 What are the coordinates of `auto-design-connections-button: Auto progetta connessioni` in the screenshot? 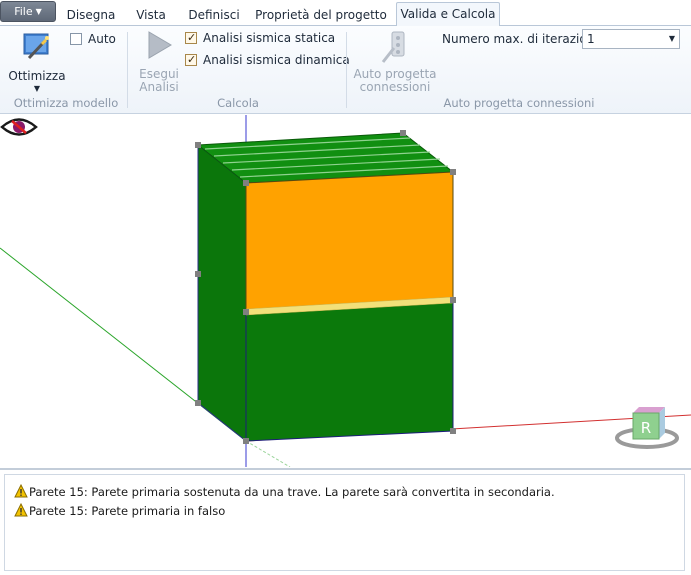 It's located at (395, 62).